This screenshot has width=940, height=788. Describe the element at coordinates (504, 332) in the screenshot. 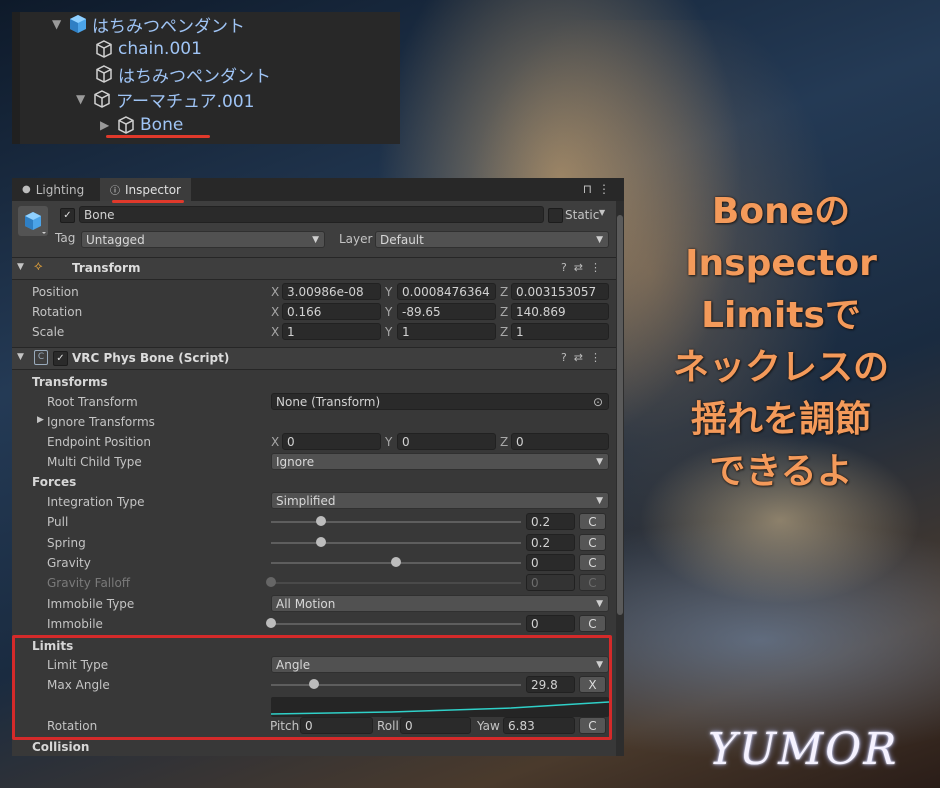

I see `axis-z-label: Z` at that location.